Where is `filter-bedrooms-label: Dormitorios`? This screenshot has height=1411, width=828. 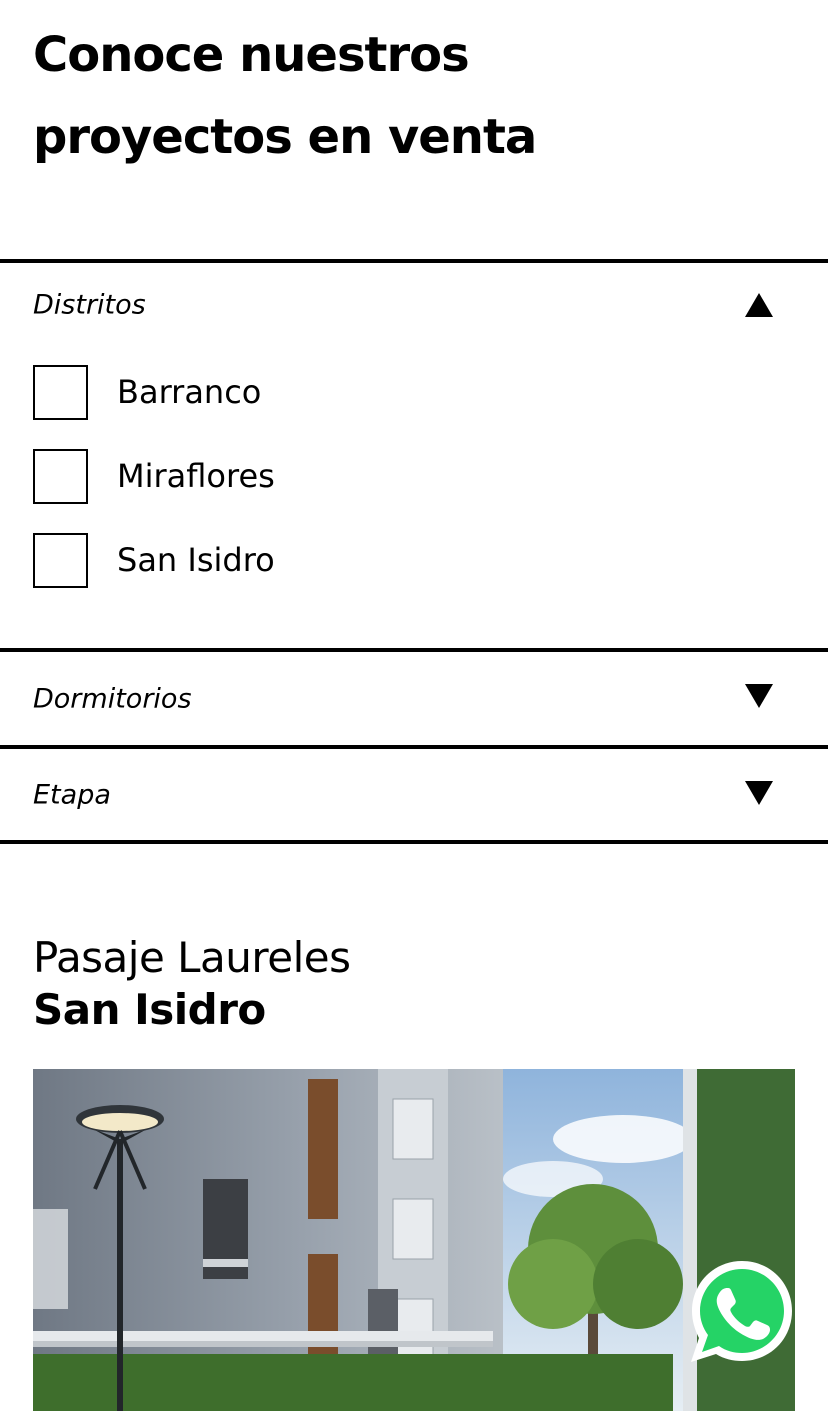 filter-bedrooms-label: Dormitorios is located at coordinates (112, 698).